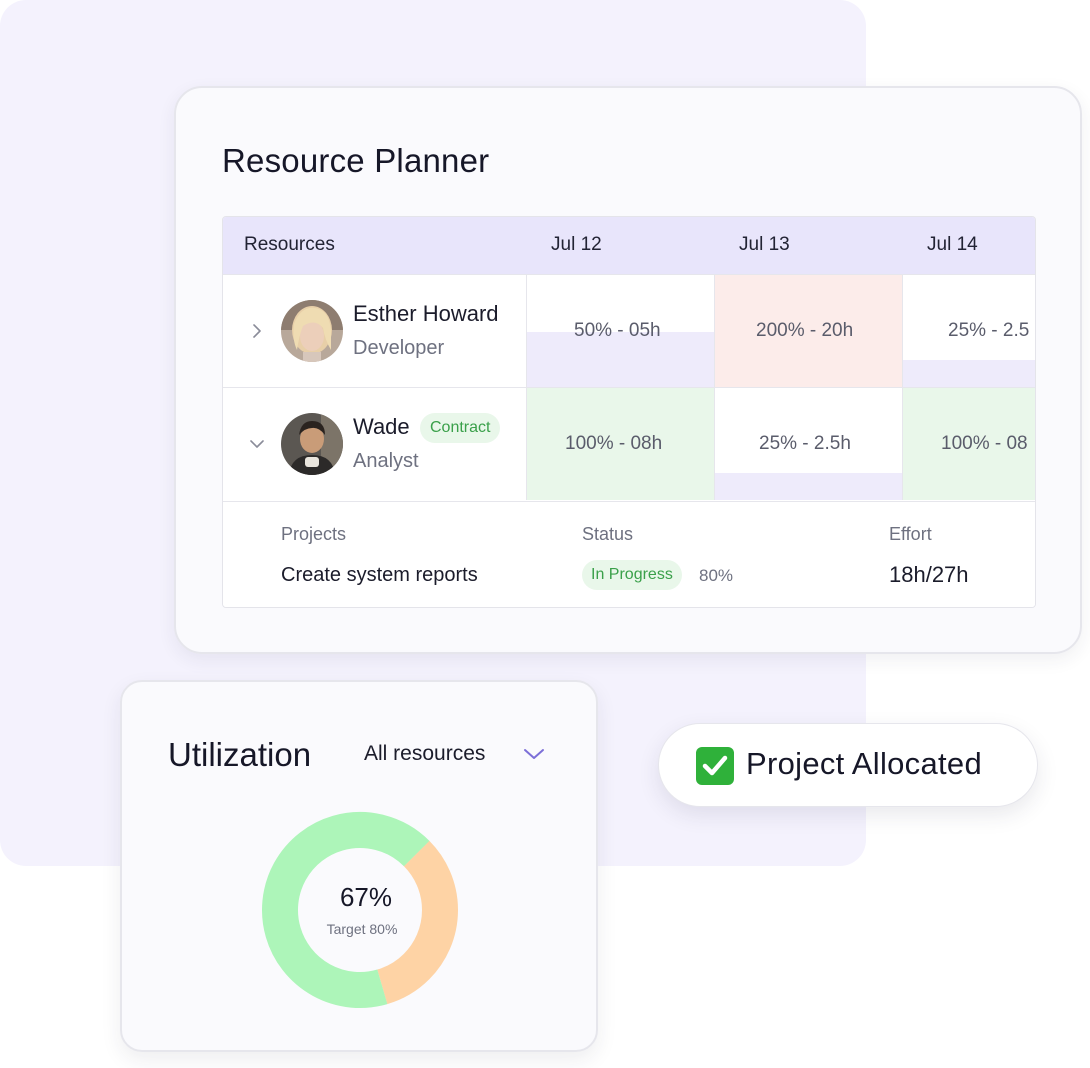  I want to click on allocation-text: 50% - 05h, so click(617, 330).